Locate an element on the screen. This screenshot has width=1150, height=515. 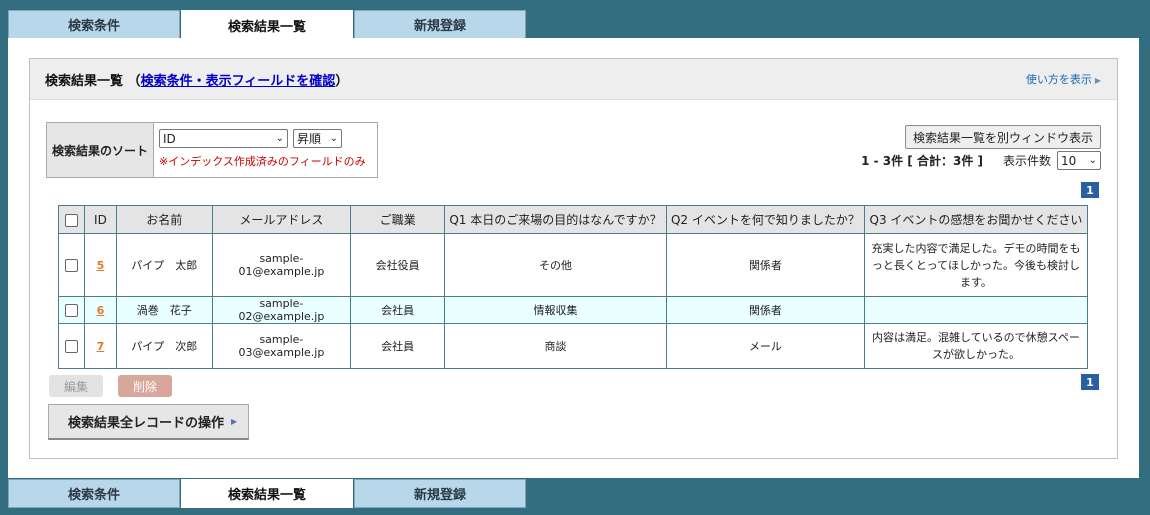
top-tab-bar: 検索条件 検索結果一覧 新規登録 is located at coordinates (267, 25).